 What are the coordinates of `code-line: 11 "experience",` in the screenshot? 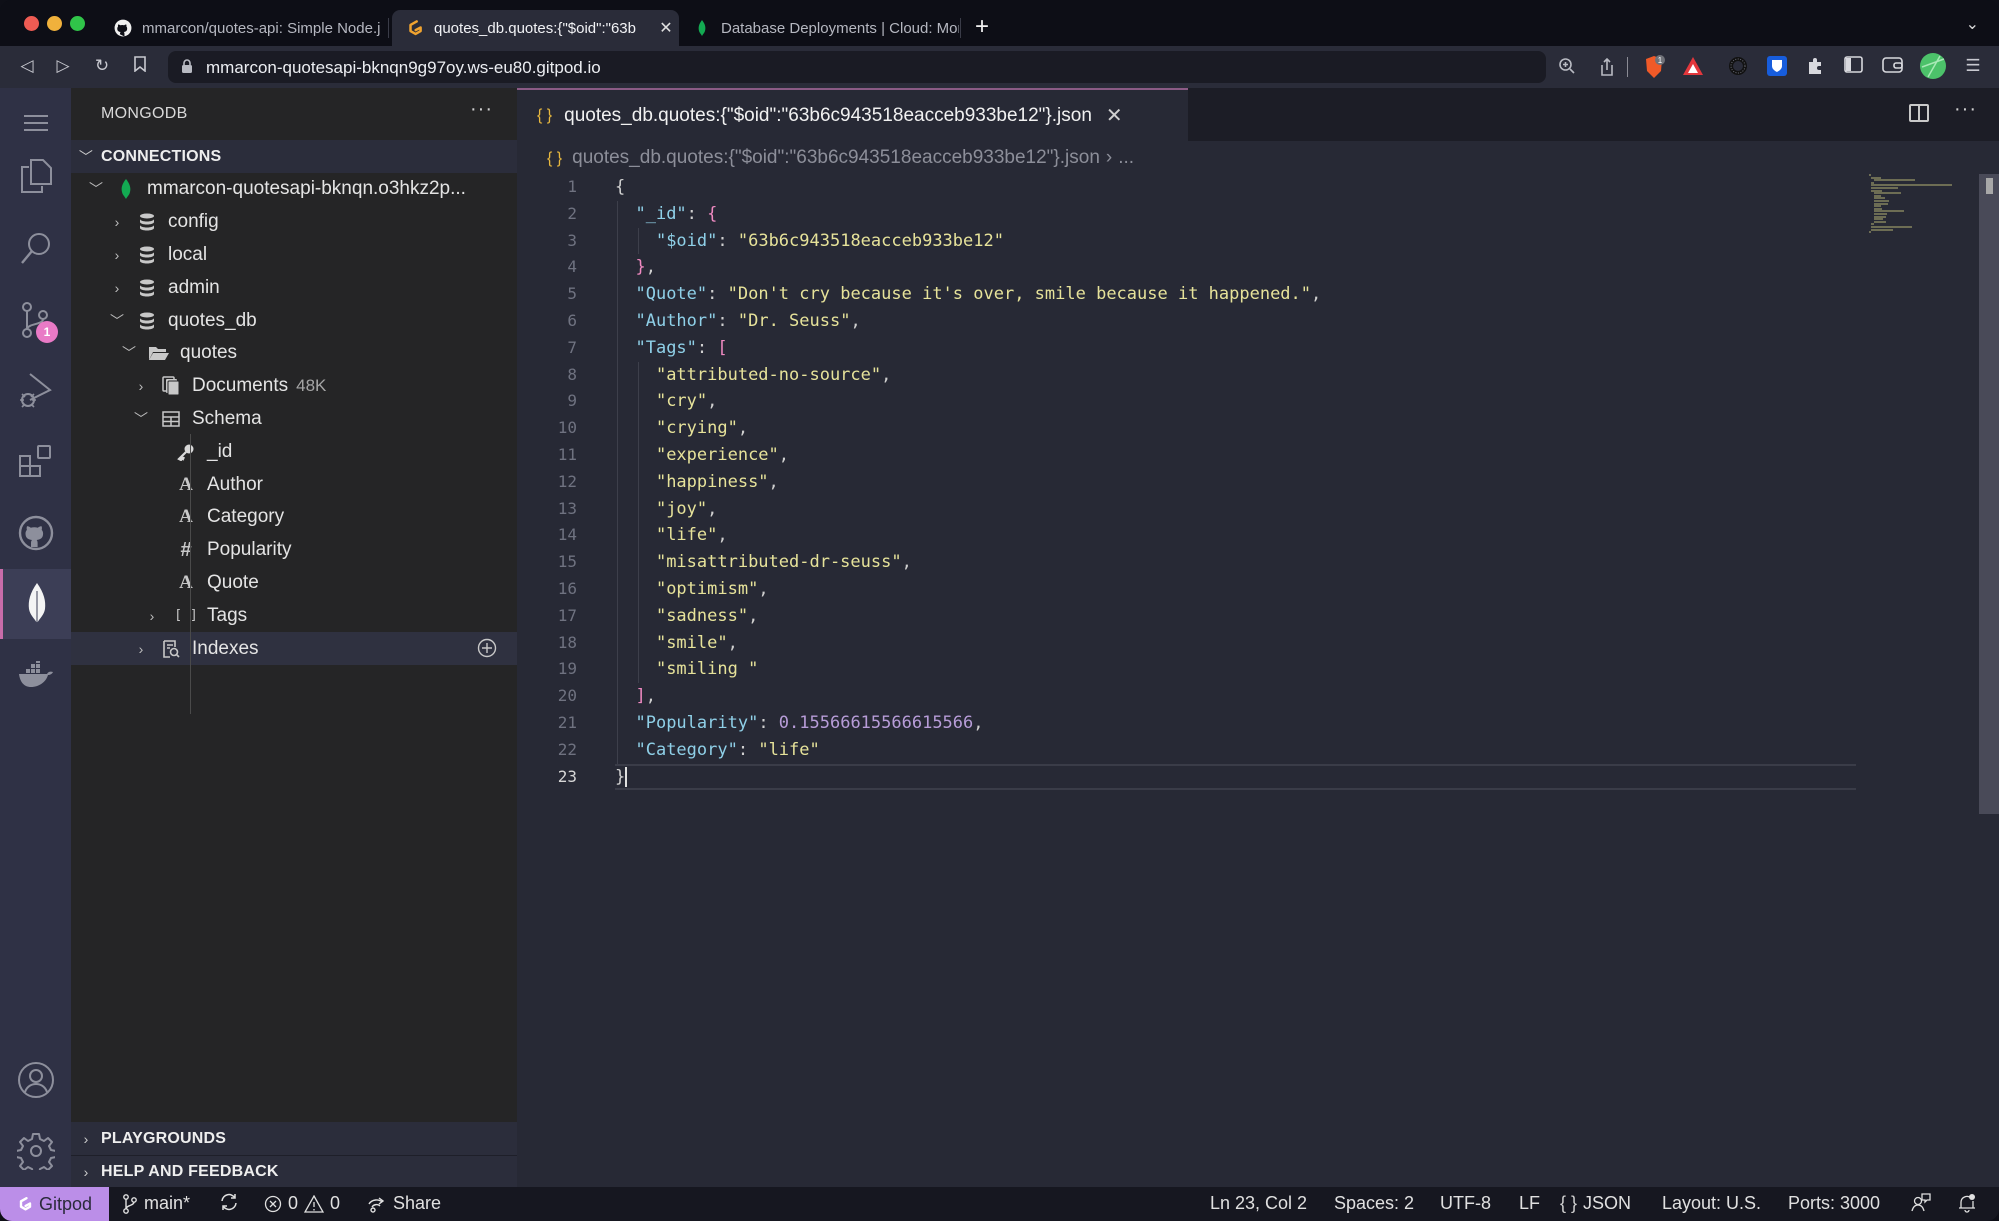 It's located at (1258, 455).